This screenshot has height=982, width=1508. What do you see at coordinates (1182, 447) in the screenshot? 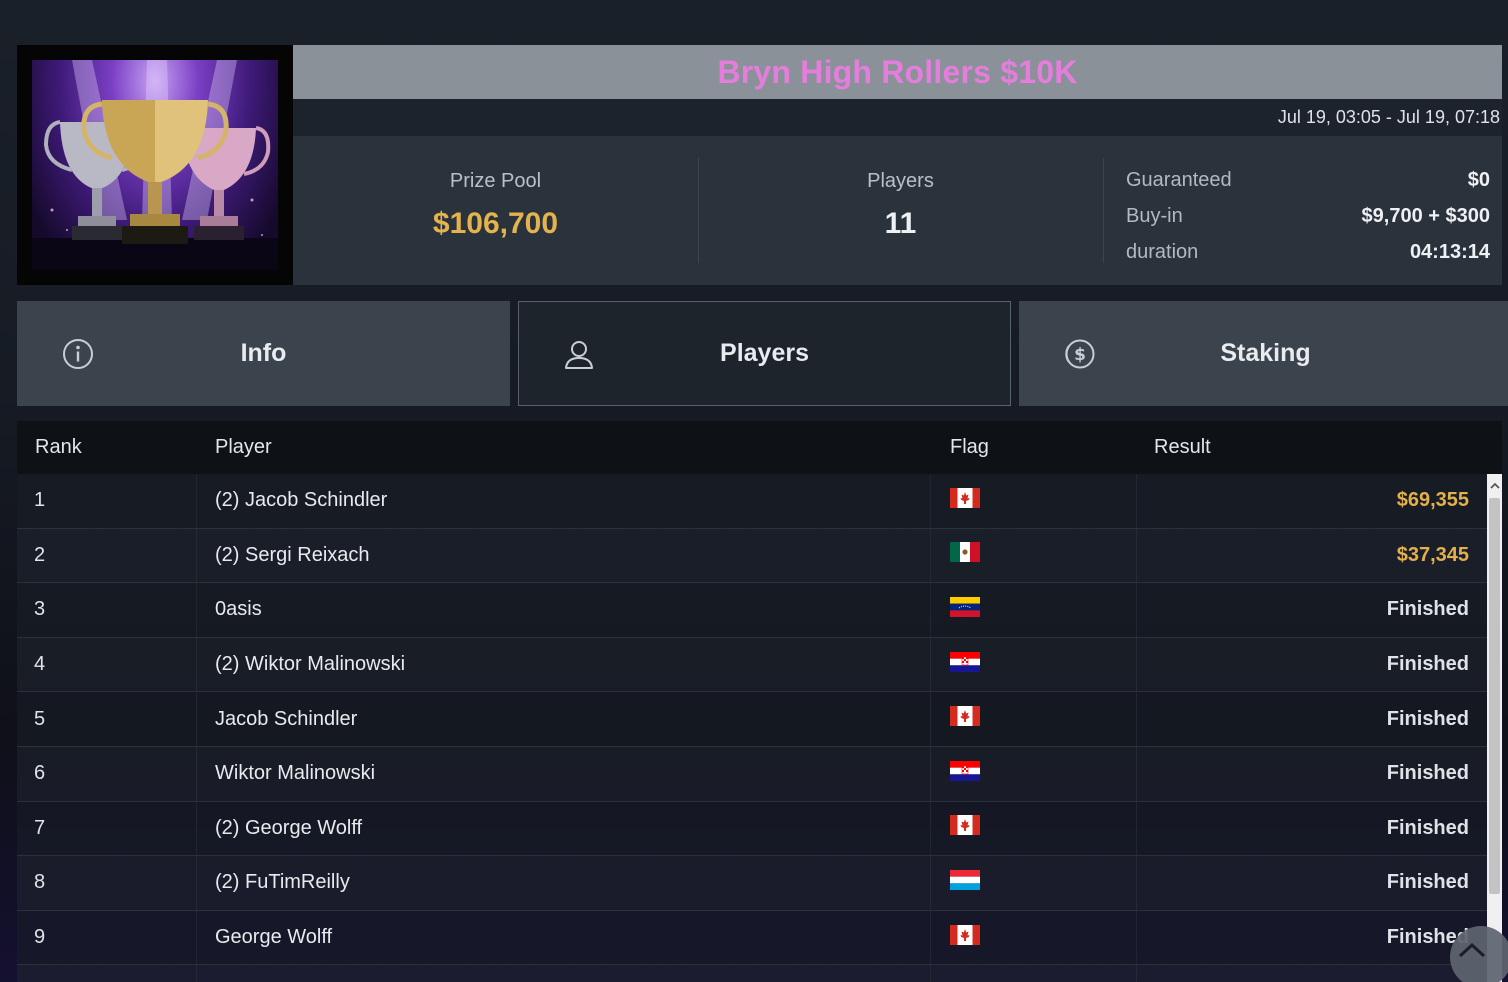
I see `column-header-result: Result` at bounding box center [1182, 447].